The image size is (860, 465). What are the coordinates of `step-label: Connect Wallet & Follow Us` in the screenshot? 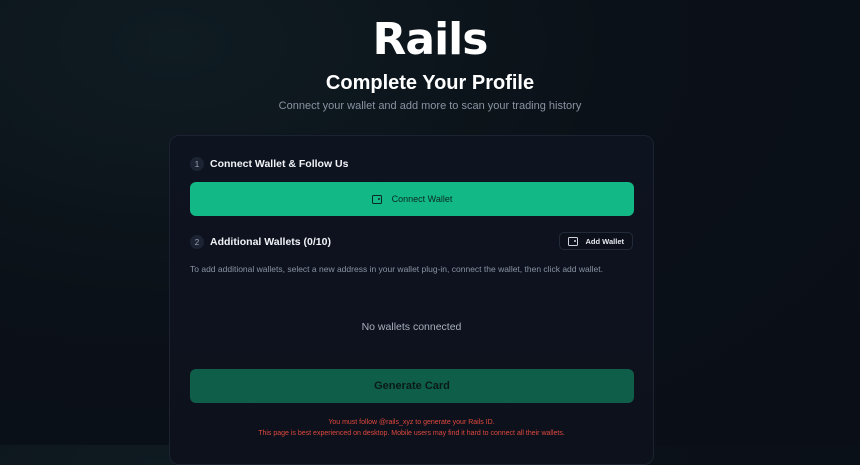 It's located at (279, 164).